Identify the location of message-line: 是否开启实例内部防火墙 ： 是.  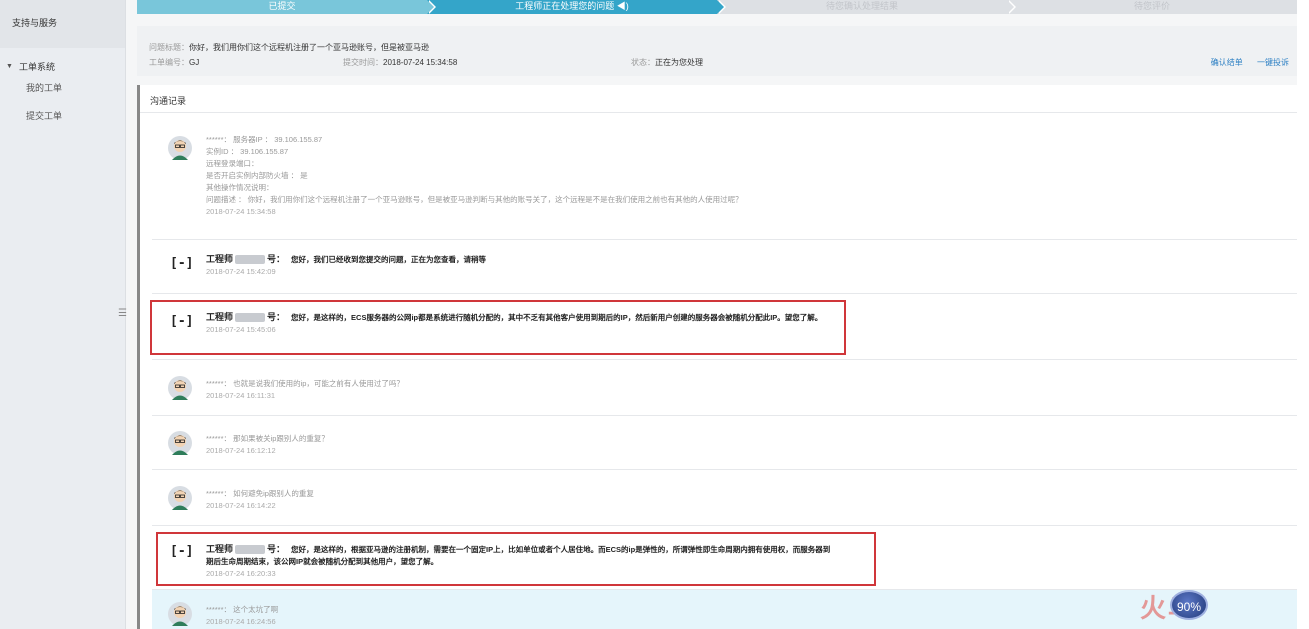
(257, 175).